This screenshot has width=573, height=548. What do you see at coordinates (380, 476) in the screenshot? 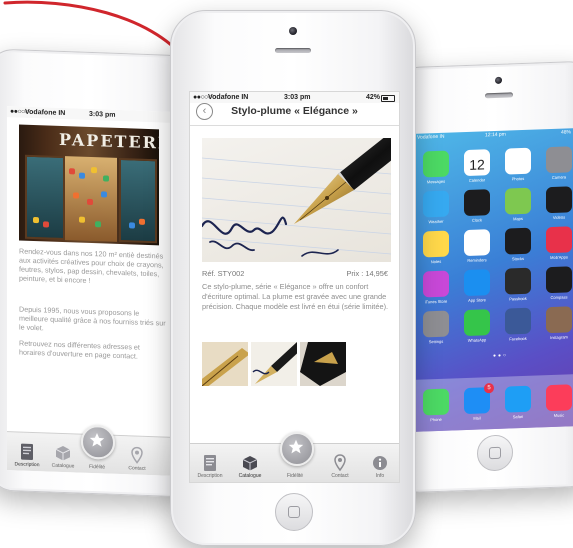
I see `tab-label: Info` at bounding box center [380, 476].